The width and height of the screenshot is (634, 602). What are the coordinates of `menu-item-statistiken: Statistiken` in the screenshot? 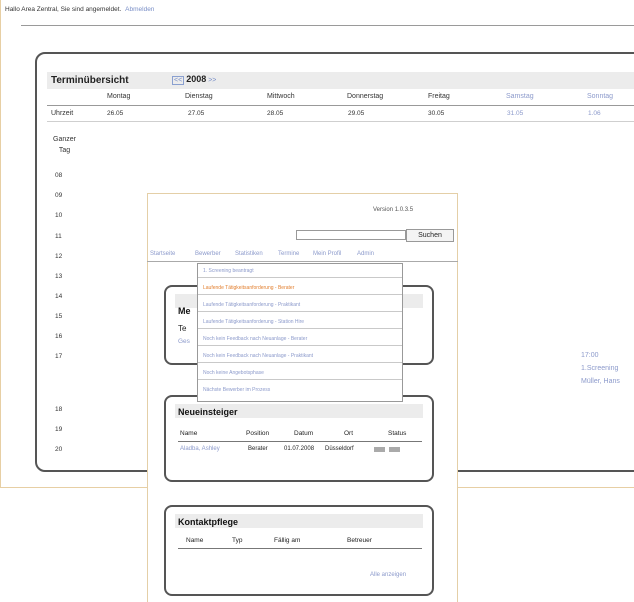 It's located at (249, 254).